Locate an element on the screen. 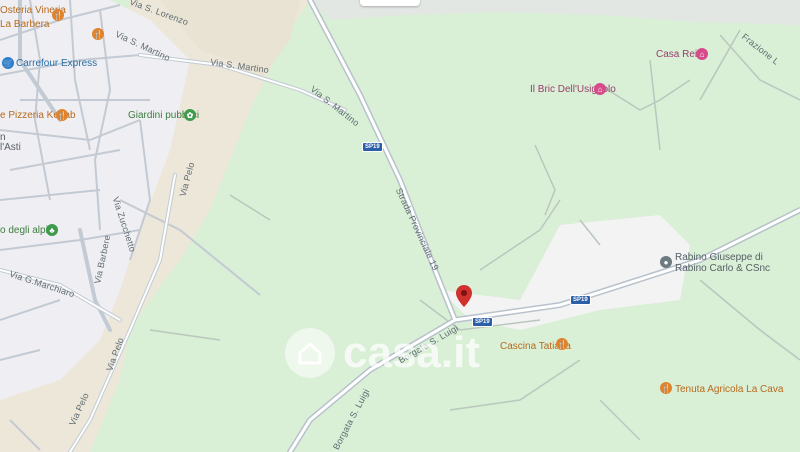 This screenshot has height=452, width=800. map-top-control is located at coordinates (390, 3).